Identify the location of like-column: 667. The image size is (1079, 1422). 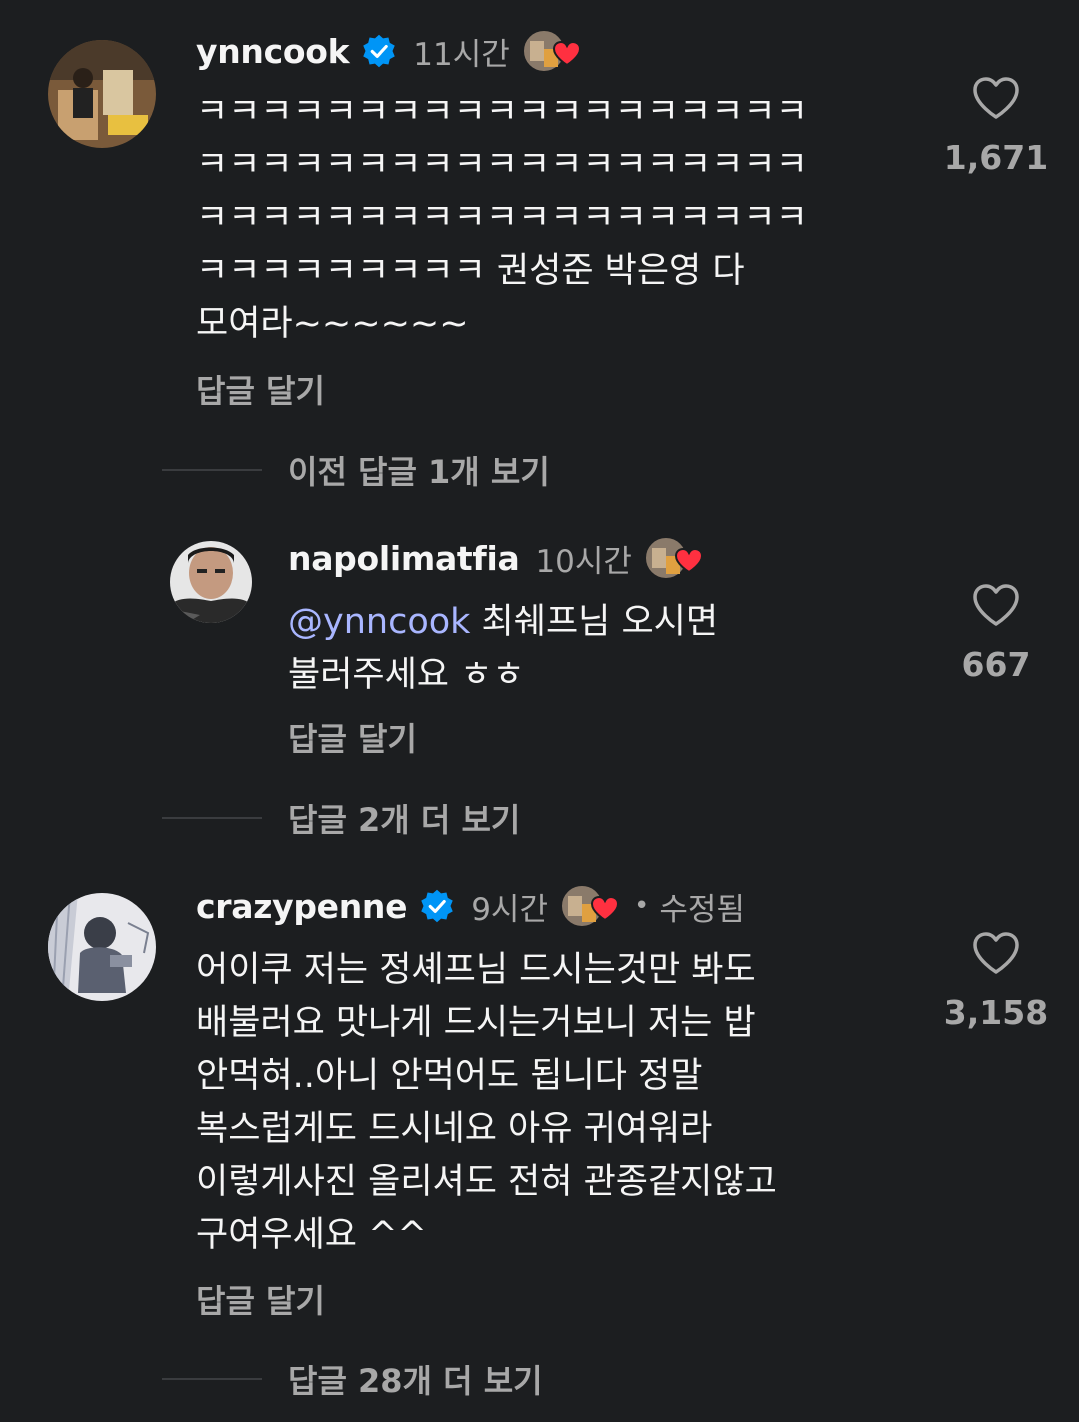
(996, 633).